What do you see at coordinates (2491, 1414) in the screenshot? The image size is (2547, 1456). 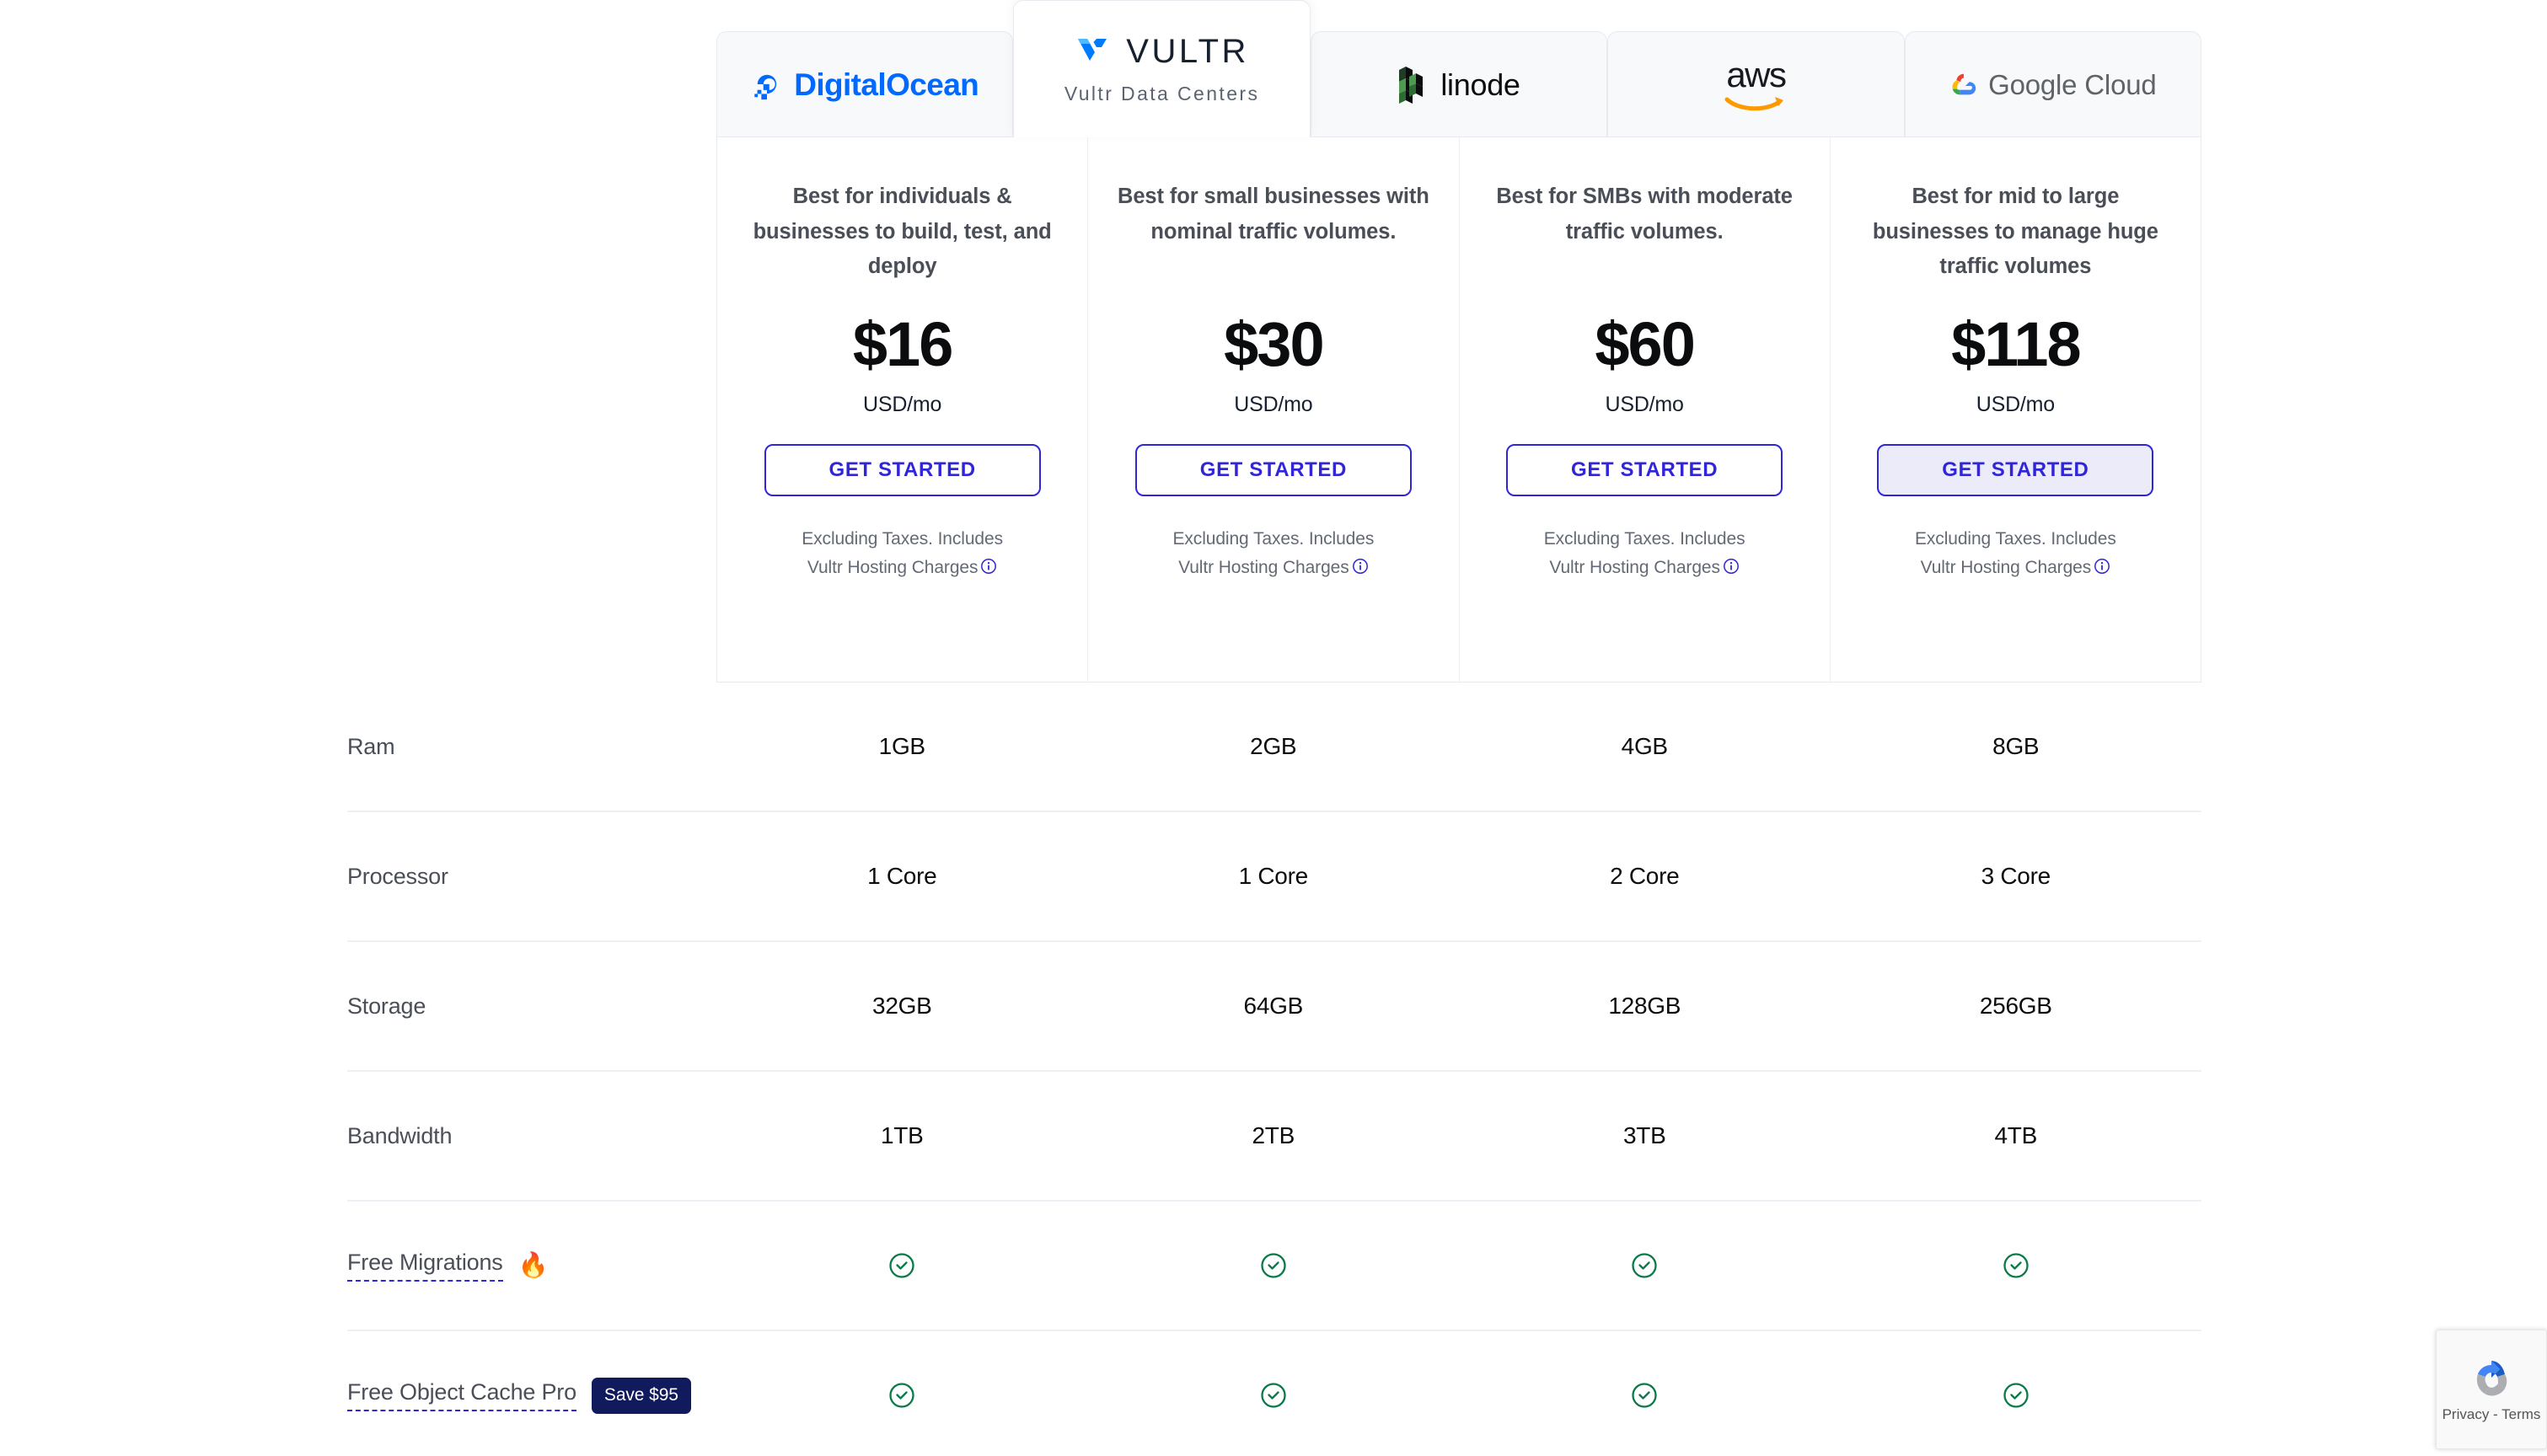 I see `recaptcha-privacy-terms: Privacy - Terms` at bounding box center [2491, 1414].